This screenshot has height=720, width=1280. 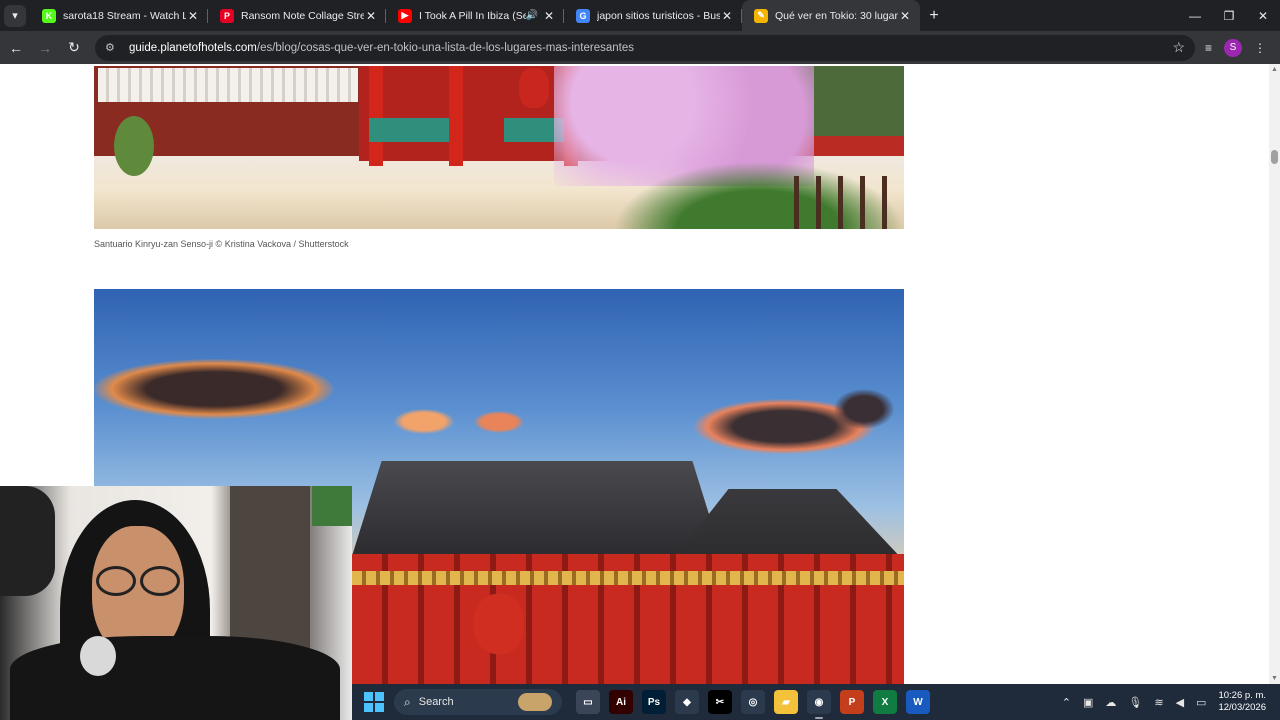 What do you see at coordinates (934, 16) in the screenshot?
I see `new-tab-button: +` at bounding box center [934, 16].